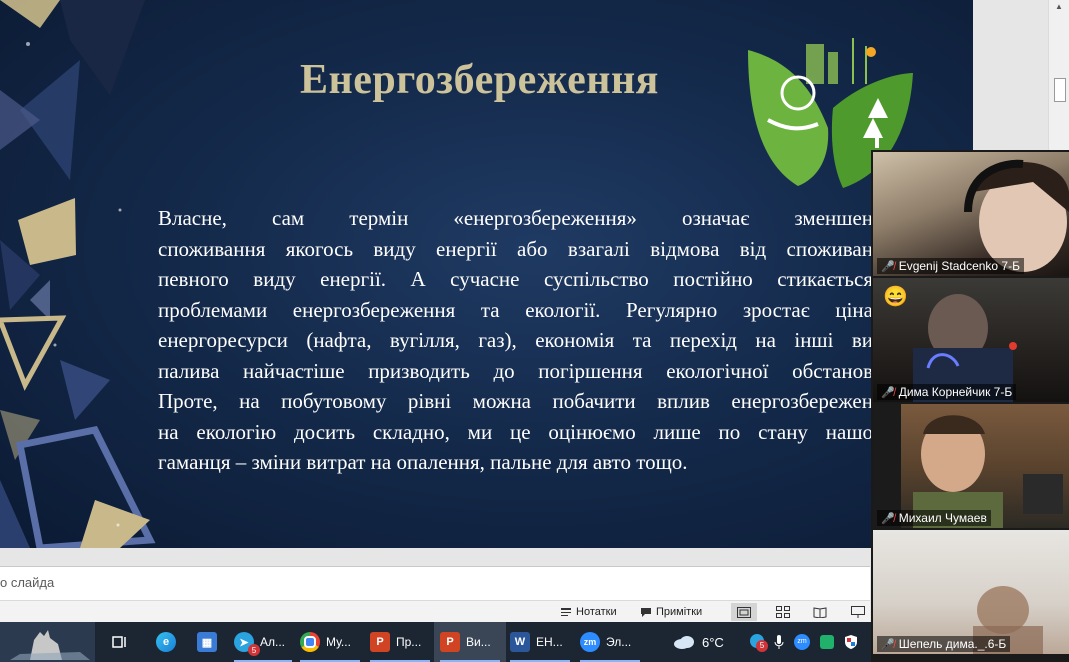 The width and height of the screenshot is (1069, 662). I want to click on normal-view-button, so click(744, 612).